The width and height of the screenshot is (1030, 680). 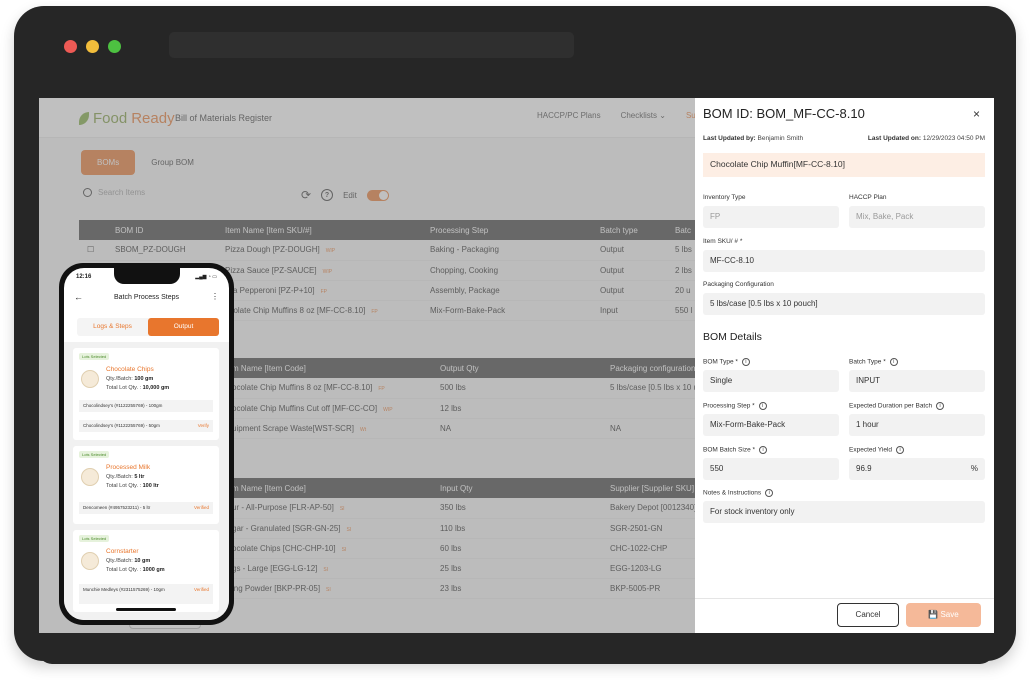 I want to click on table-row: uipment Scrape Waste[WST-SCR]Wt NA NA, so click(x=468, y=428).